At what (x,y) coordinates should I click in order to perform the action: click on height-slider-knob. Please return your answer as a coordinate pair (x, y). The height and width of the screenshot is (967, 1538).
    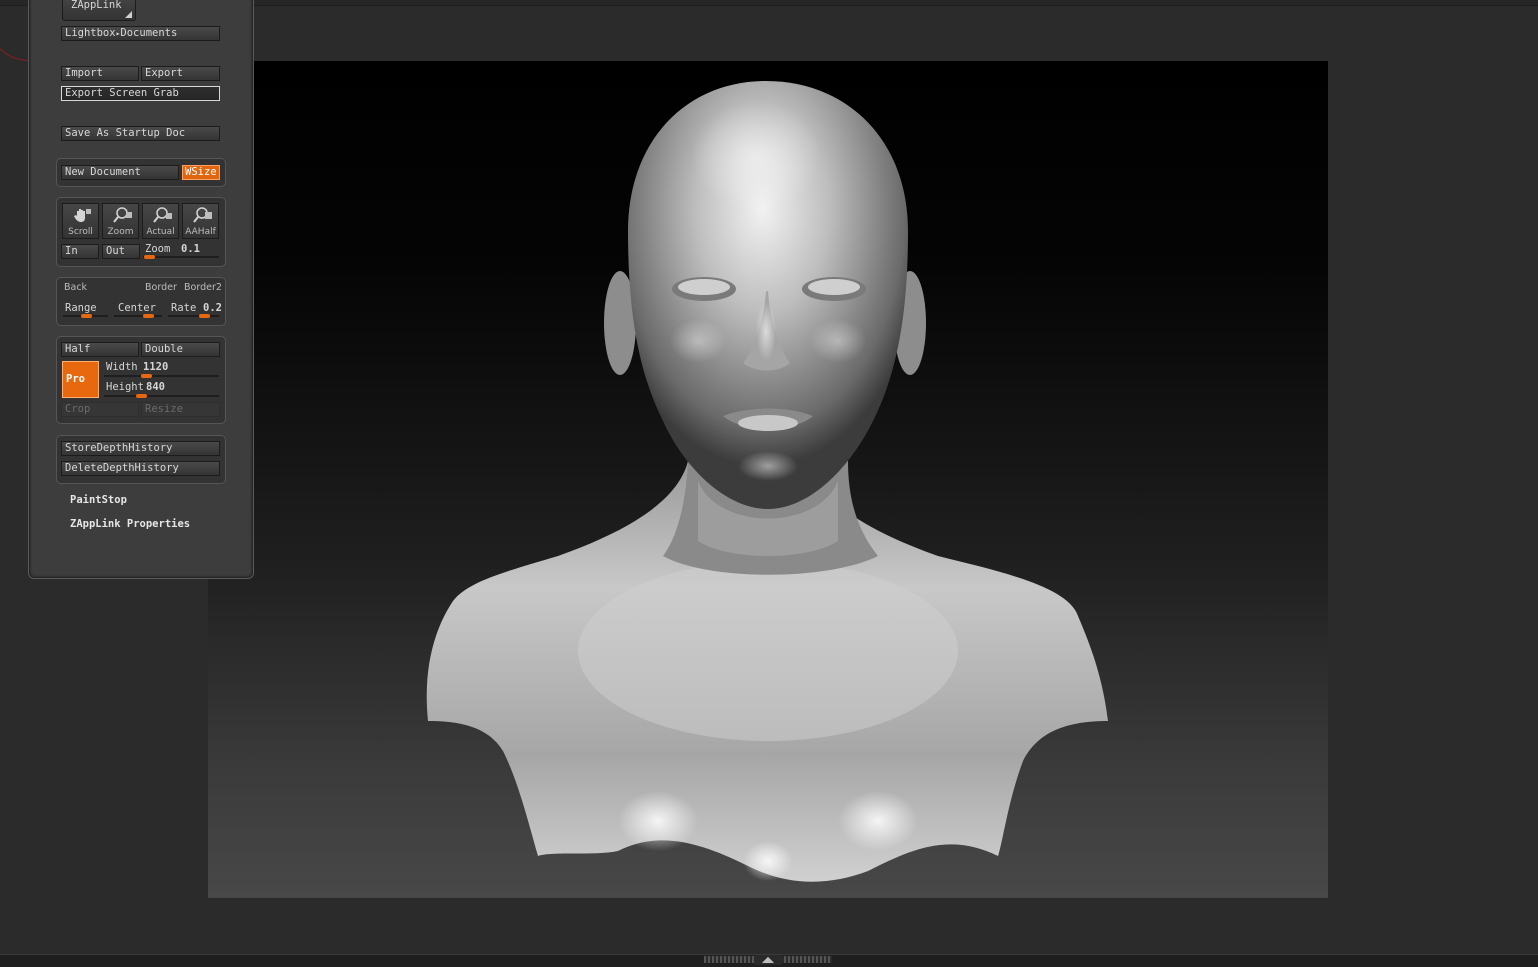
    Looking at the image, I should click on (141, 396).